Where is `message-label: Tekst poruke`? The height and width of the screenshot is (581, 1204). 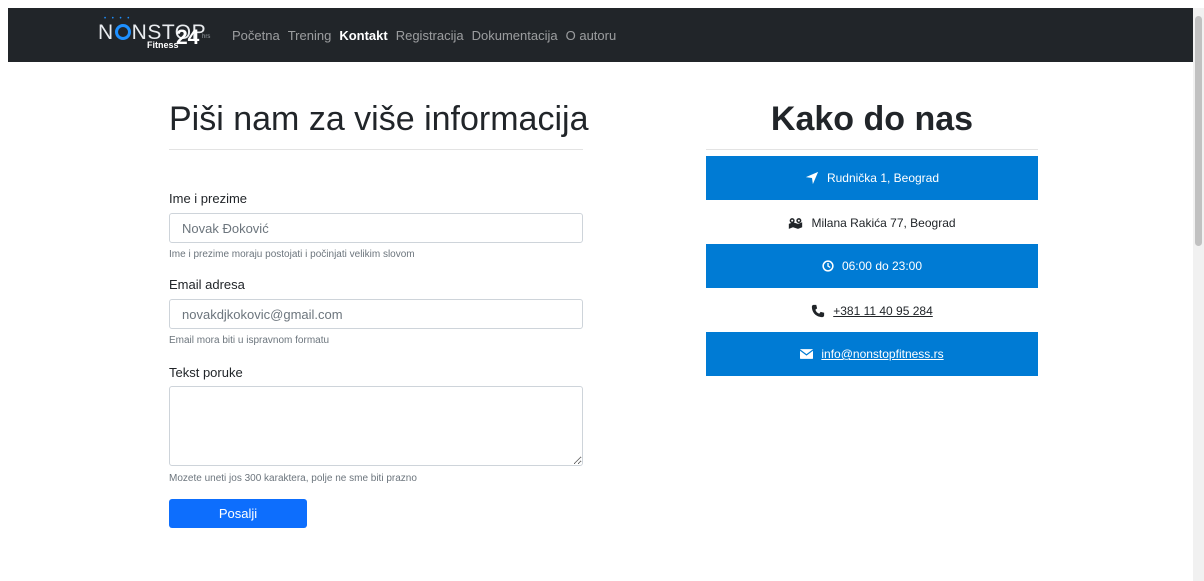 message-label: Tekst poruke is located at coordinates (206, 372).